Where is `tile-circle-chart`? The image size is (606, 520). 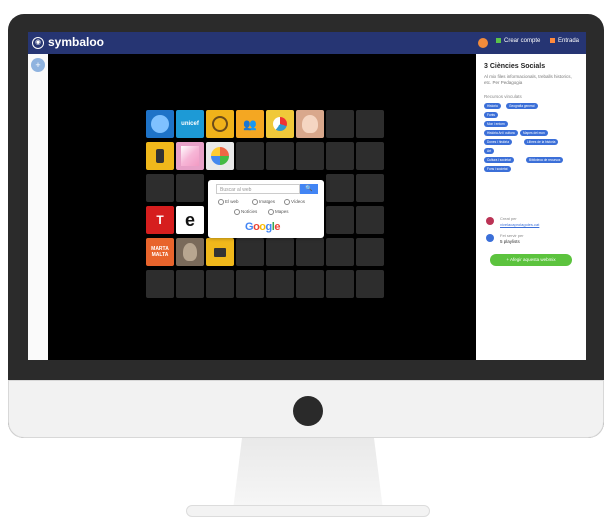
tile-circle-chart is located at coordinates (220, 156).